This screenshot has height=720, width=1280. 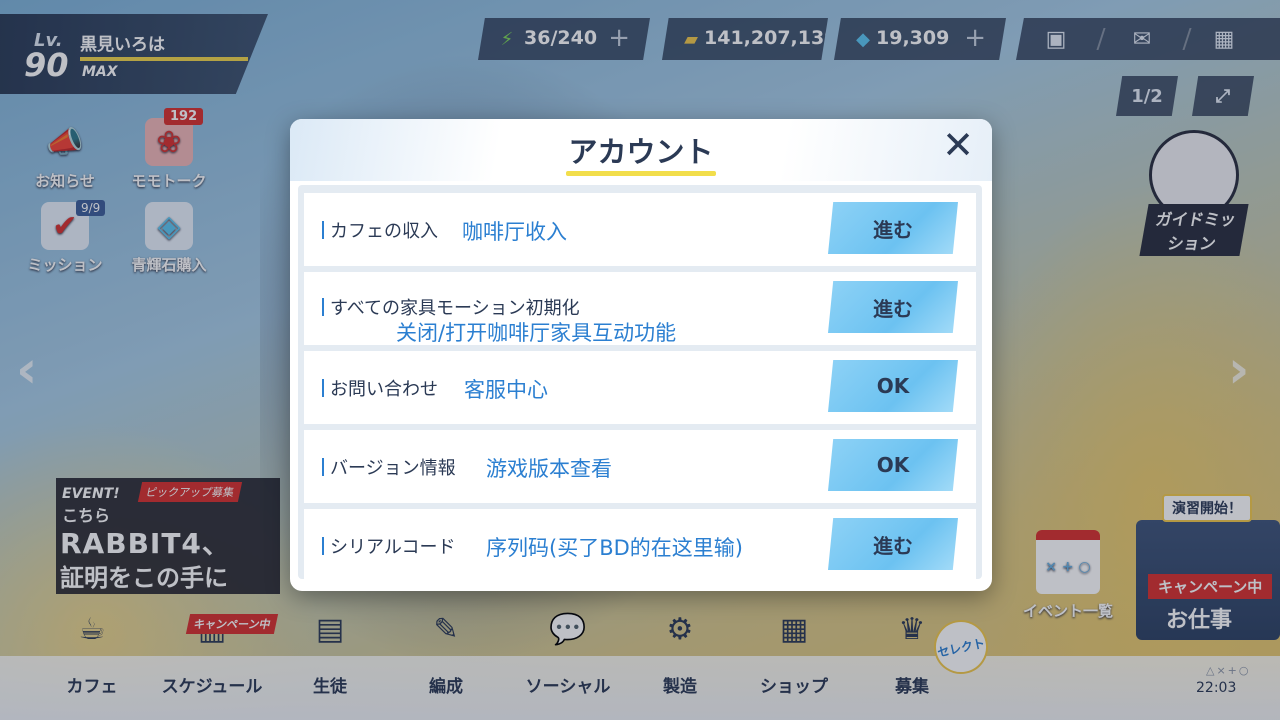 I want to click on cafe-income-button: 進む, so click(x=893, y=228).